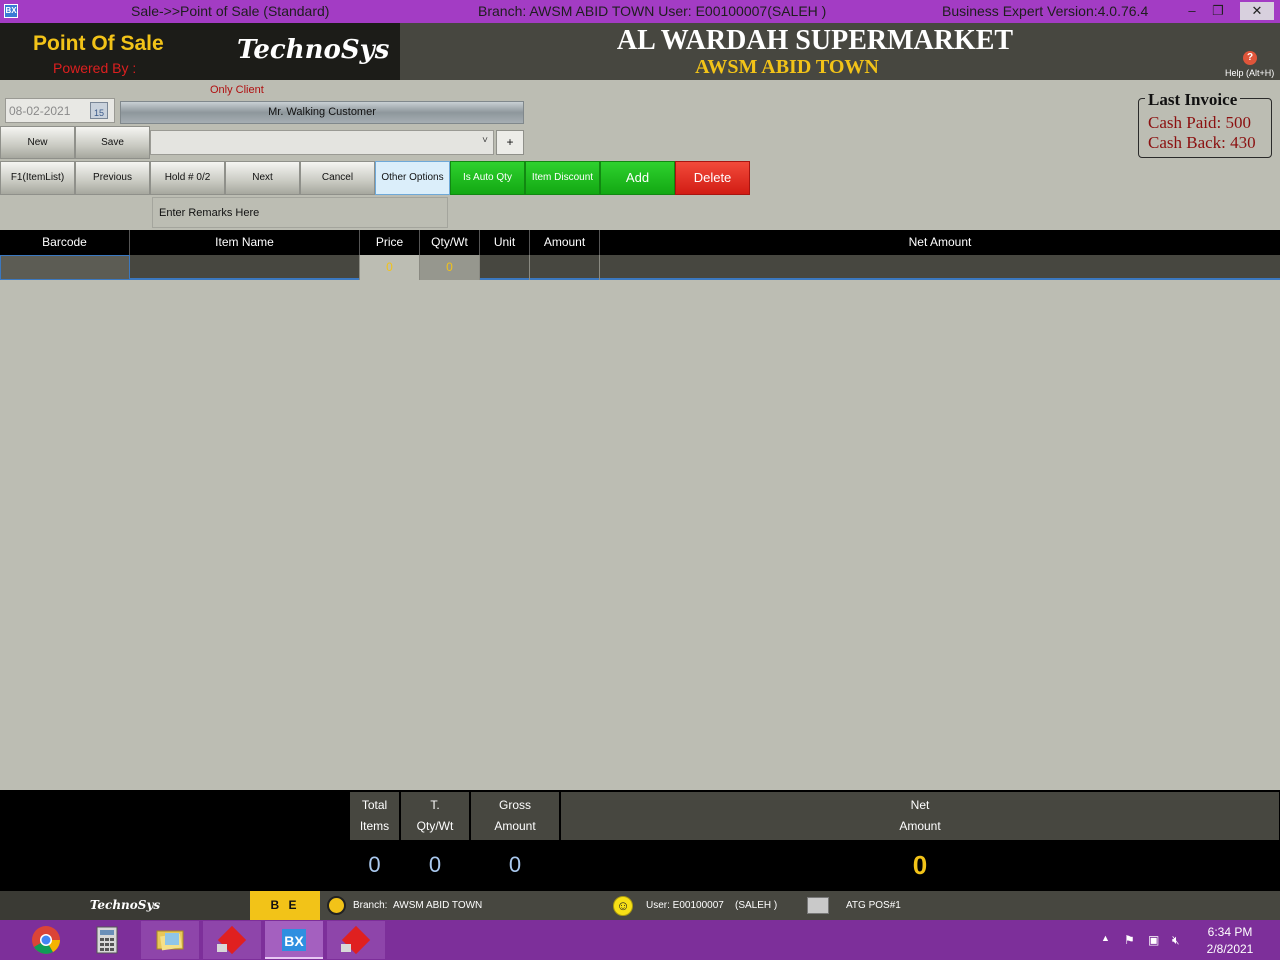  I want to click on calculator-icon, so click(107, 940).